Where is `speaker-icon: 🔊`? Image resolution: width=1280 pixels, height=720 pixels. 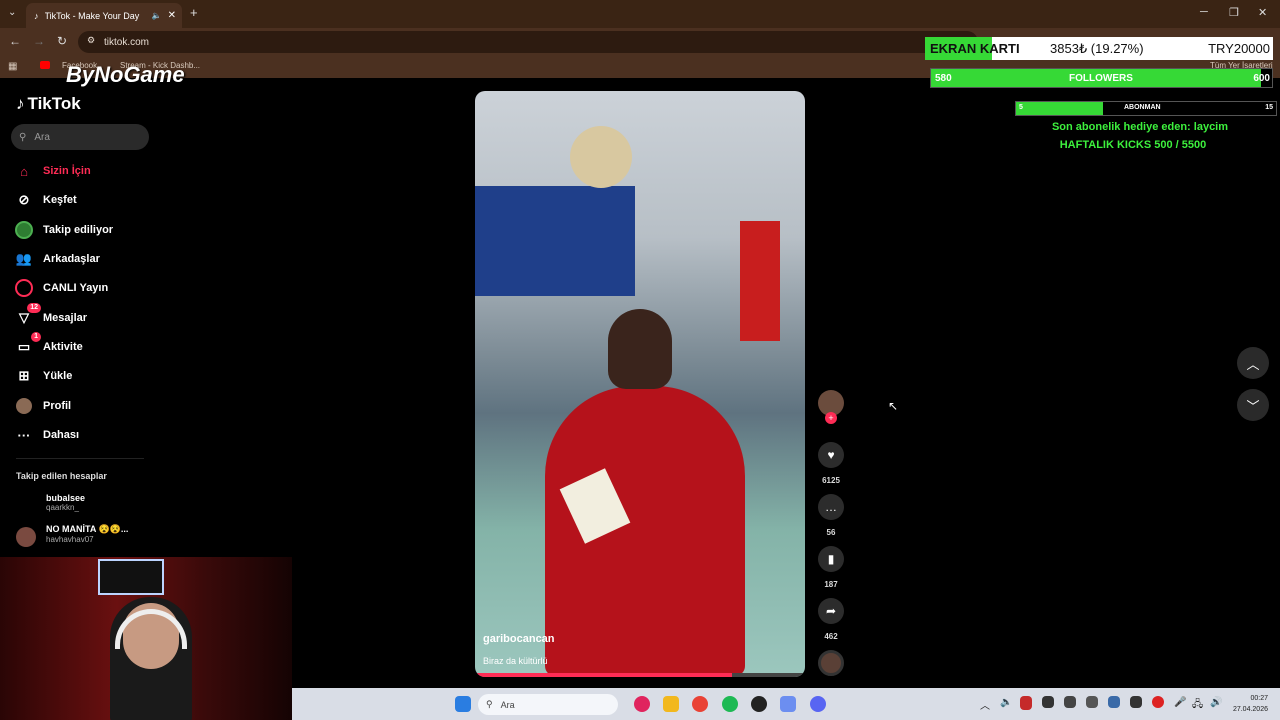
speaker-icon: 🔊 is located at coordinates (1216, 702).